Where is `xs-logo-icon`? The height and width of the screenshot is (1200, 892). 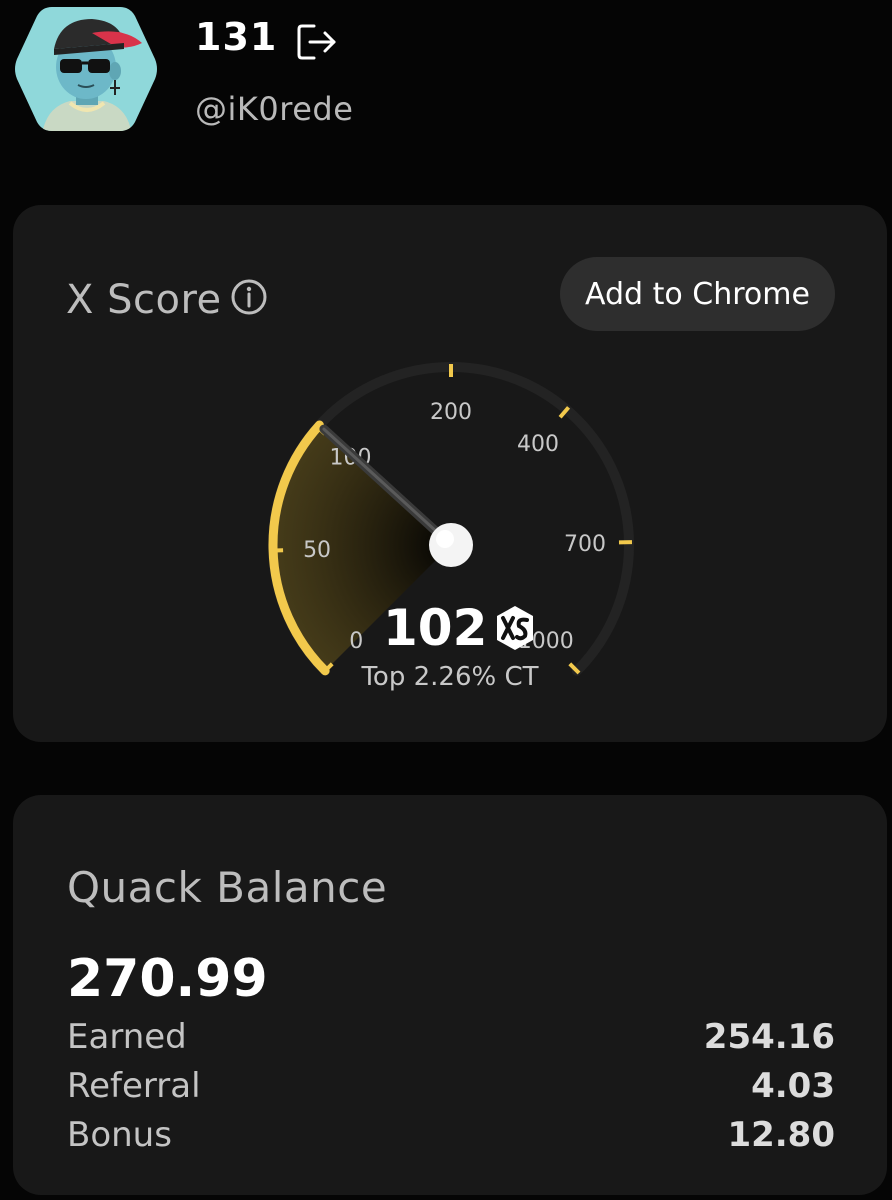
xs-logo-icon is located at coordinates (515, 628).